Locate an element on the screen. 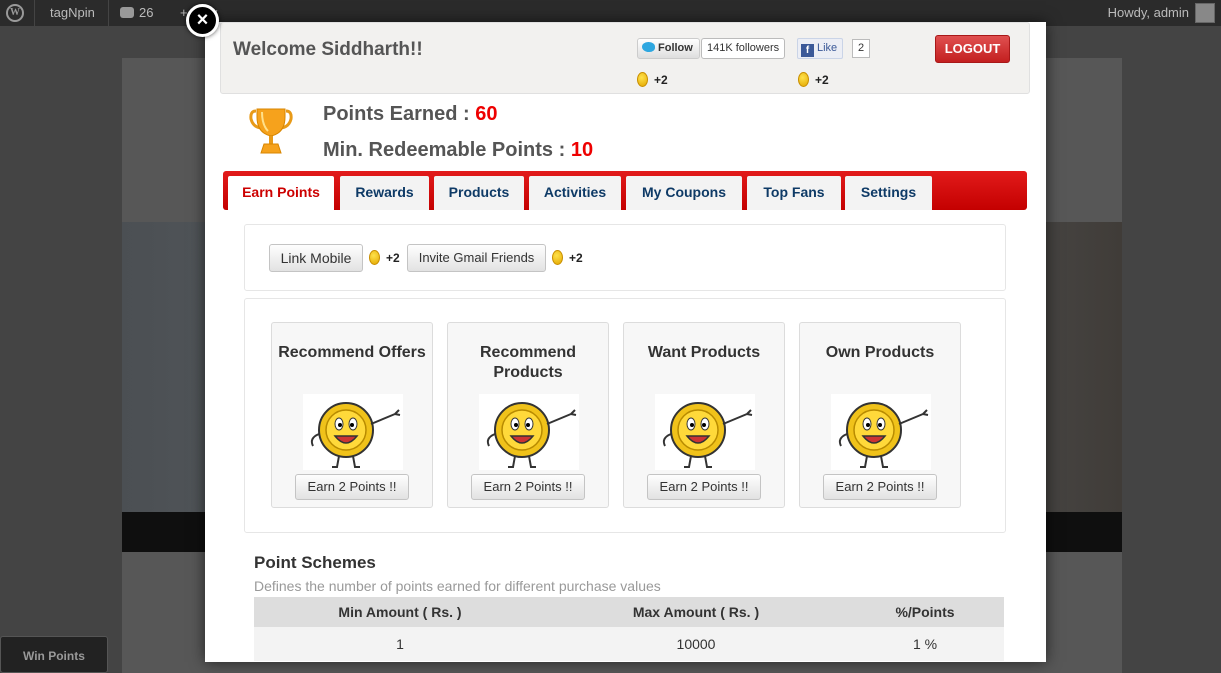 Image resolution: width=1221 pixels, height=673 pixels. wordpress-icon: W is located at coordinates (15, 13).